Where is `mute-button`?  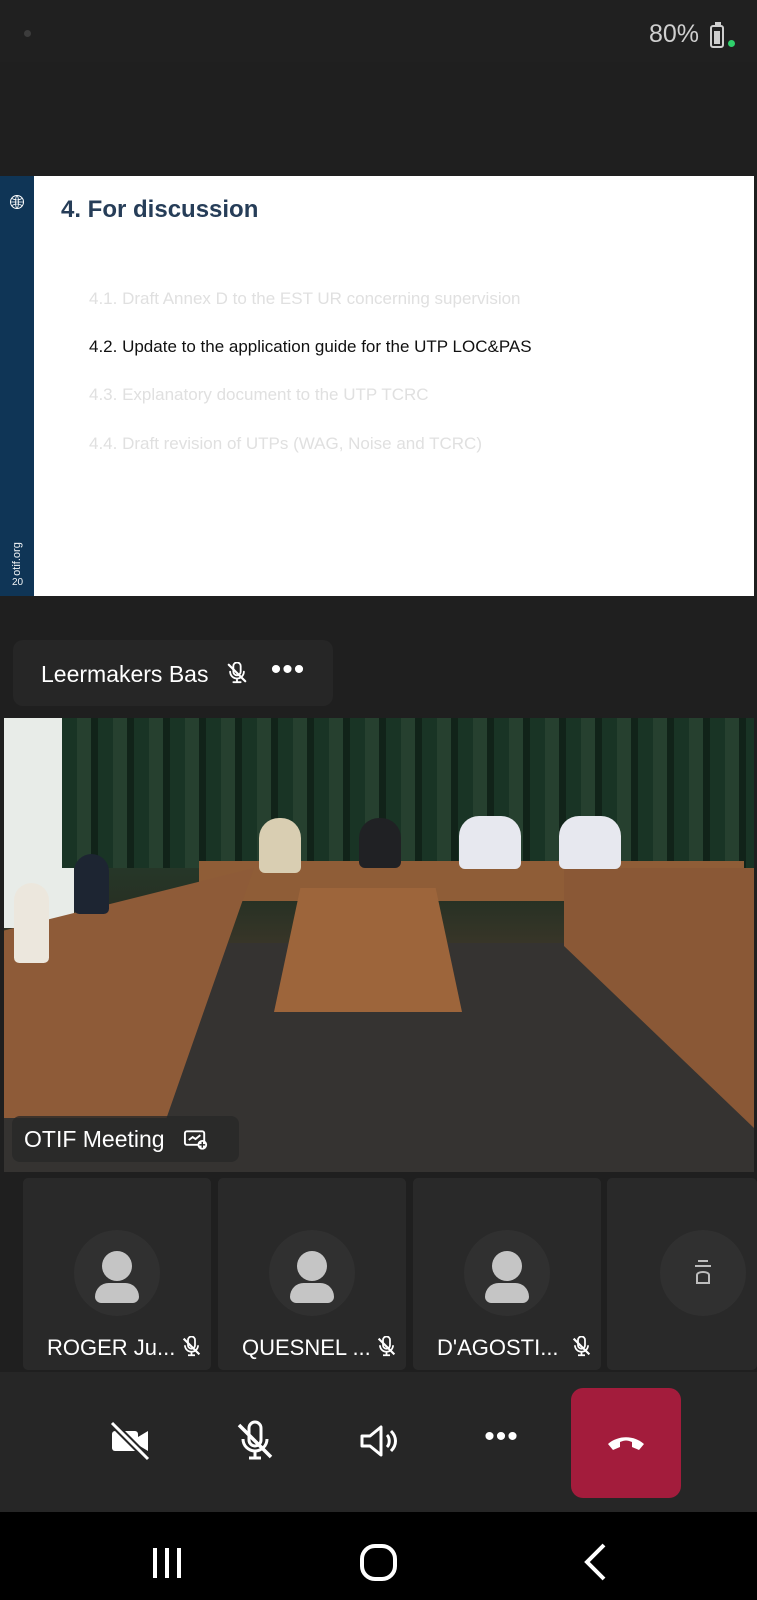 mute-button is located at coordinates (254, 1441).